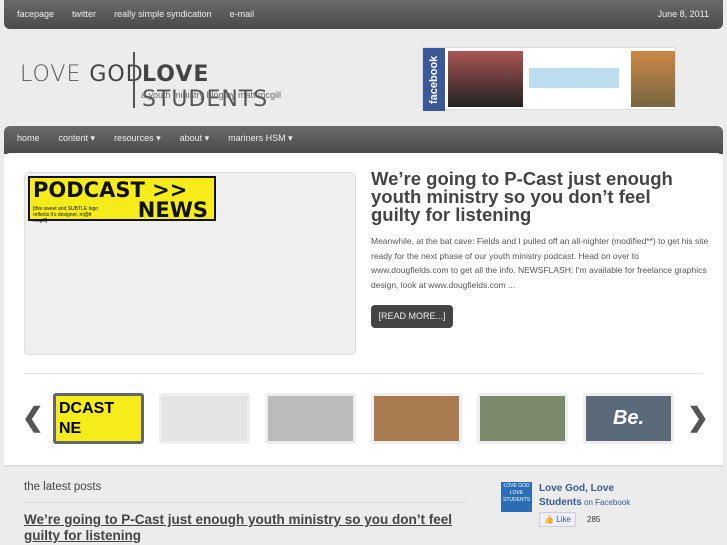  Describe the element at coordinates (211, 95) in the screenshot. I see `tagline: a youth ministry blog by matt mcgill` at that location.